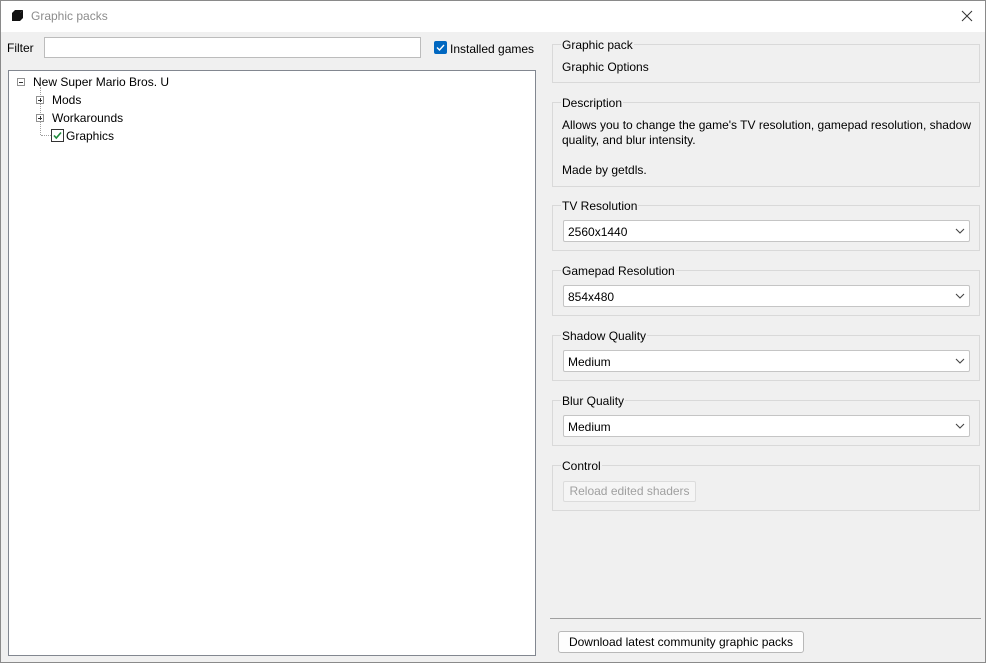  I want to click on tv-resolution-select: 2560x1440, so click(766, 231).